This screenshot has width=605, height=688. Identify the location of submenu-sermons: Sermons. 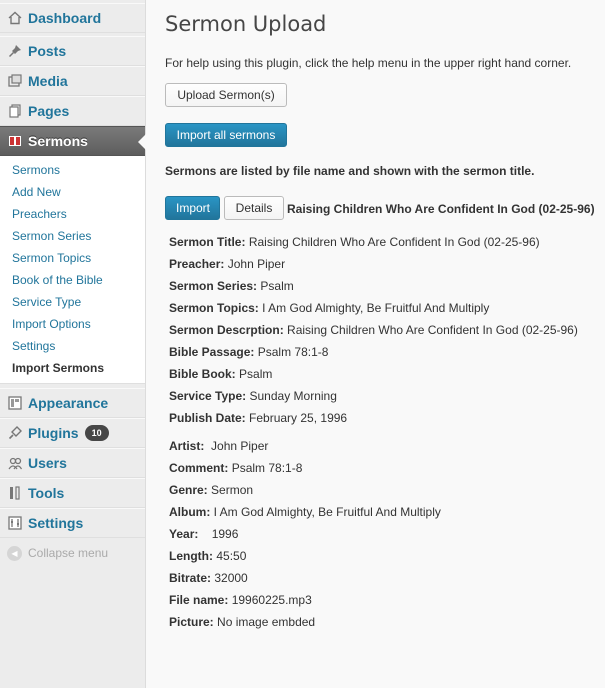
(72, 170).